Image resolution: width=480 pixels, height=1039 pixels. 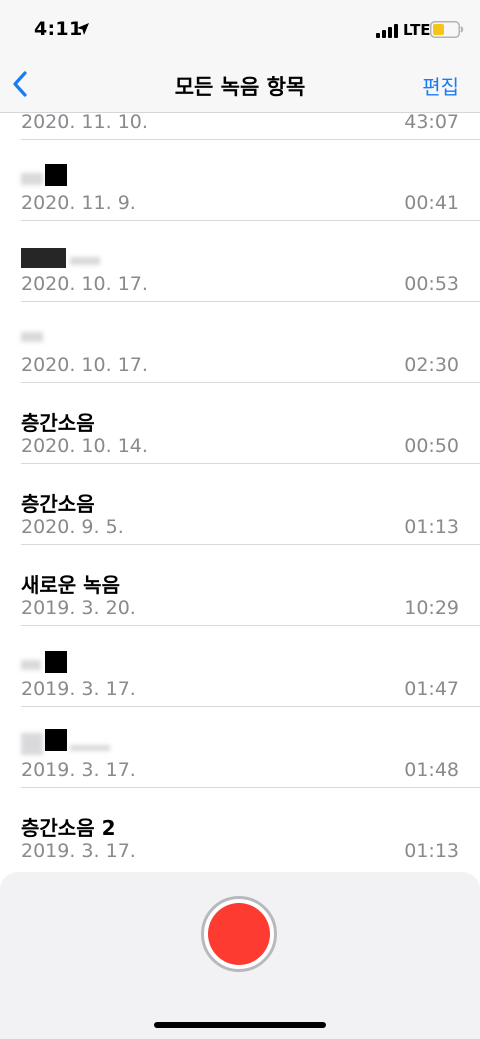 What do you see at coordinates (68, 828) in the screenshot?
I see `recording-title: 층간소음 2` at bounding box center [68, 828].